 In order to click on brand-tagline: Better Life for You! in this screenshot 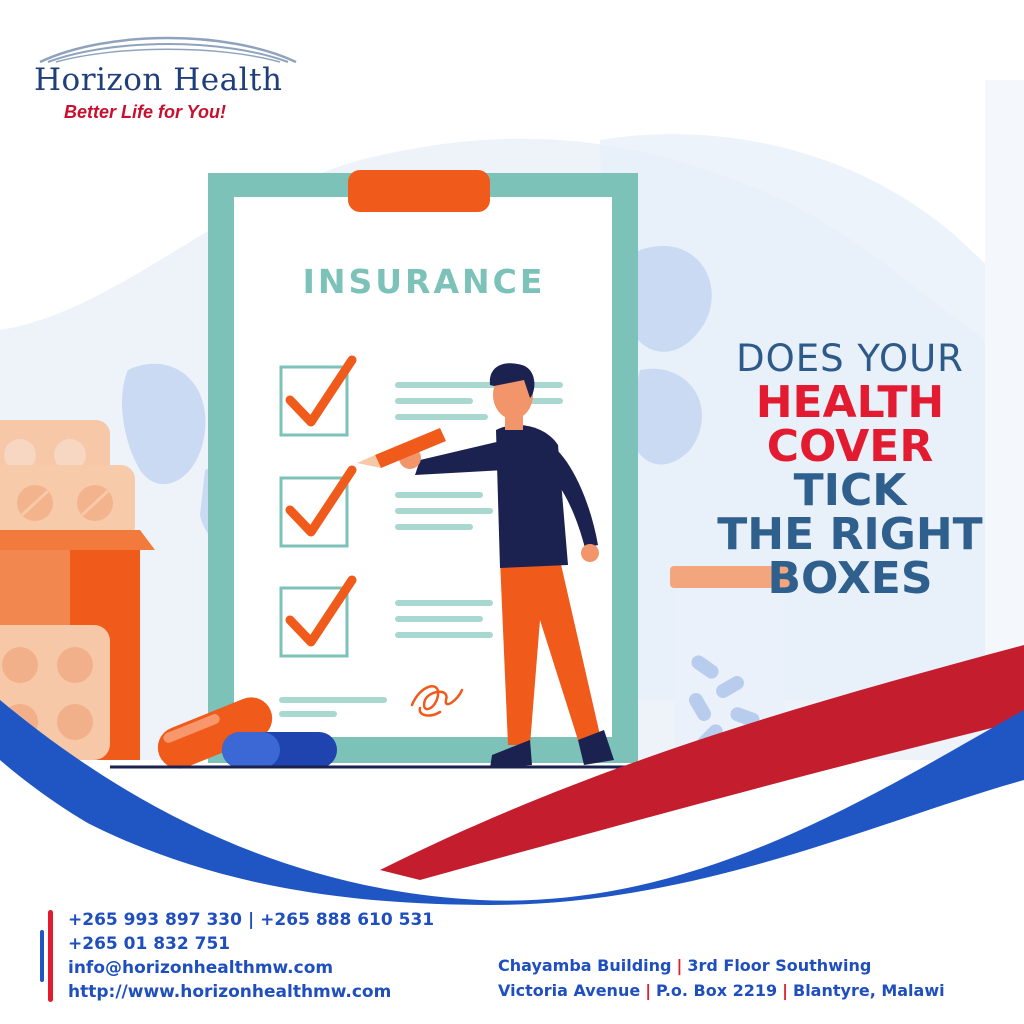, I will do `click(145, 112)`.